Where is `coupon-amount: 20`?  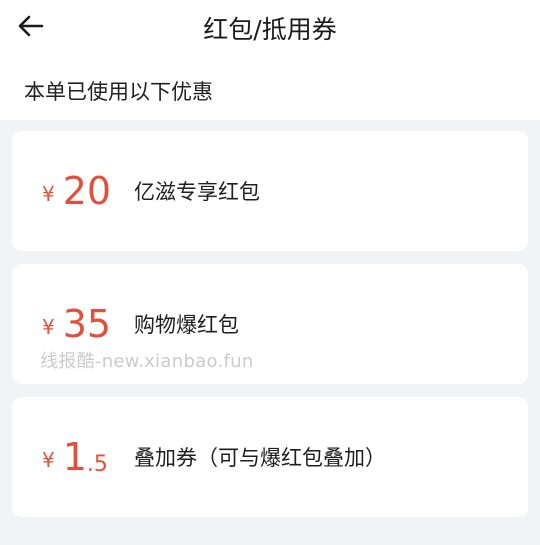
coupon-amount: 20 is located at coordinates (87, 191).